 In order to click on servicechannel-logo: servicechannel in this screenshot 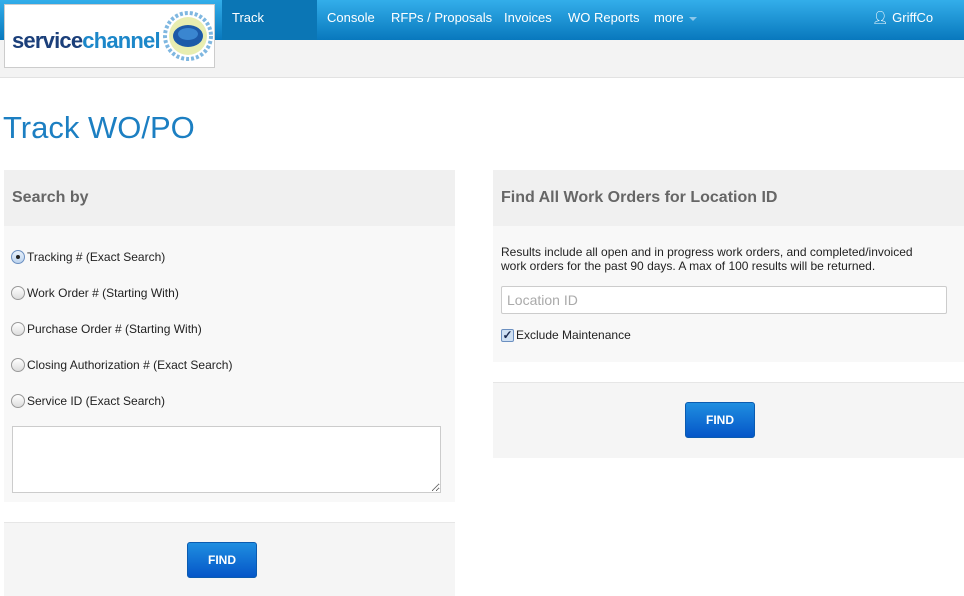, I will do `click(109, 36)`.